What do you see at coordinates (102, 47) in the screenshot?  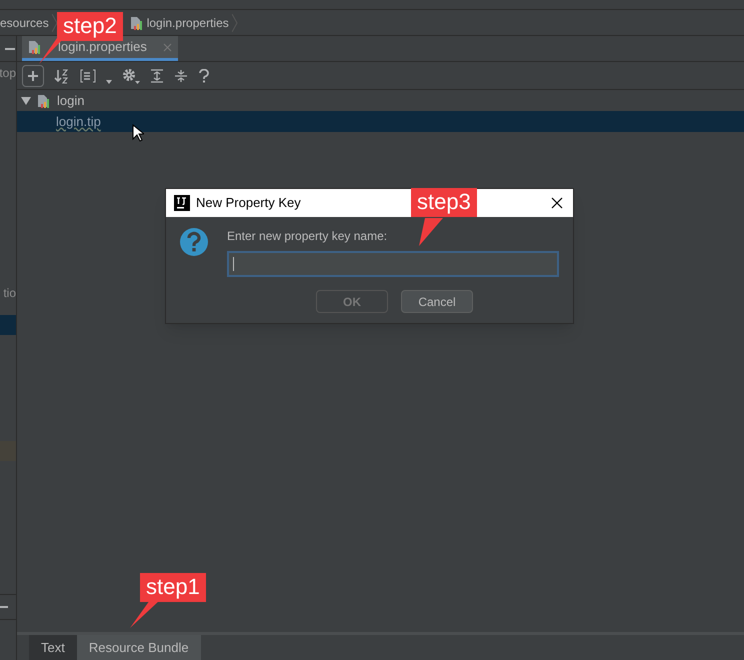 I see `tab-label: login.properties` at bounding box center [102, 47].